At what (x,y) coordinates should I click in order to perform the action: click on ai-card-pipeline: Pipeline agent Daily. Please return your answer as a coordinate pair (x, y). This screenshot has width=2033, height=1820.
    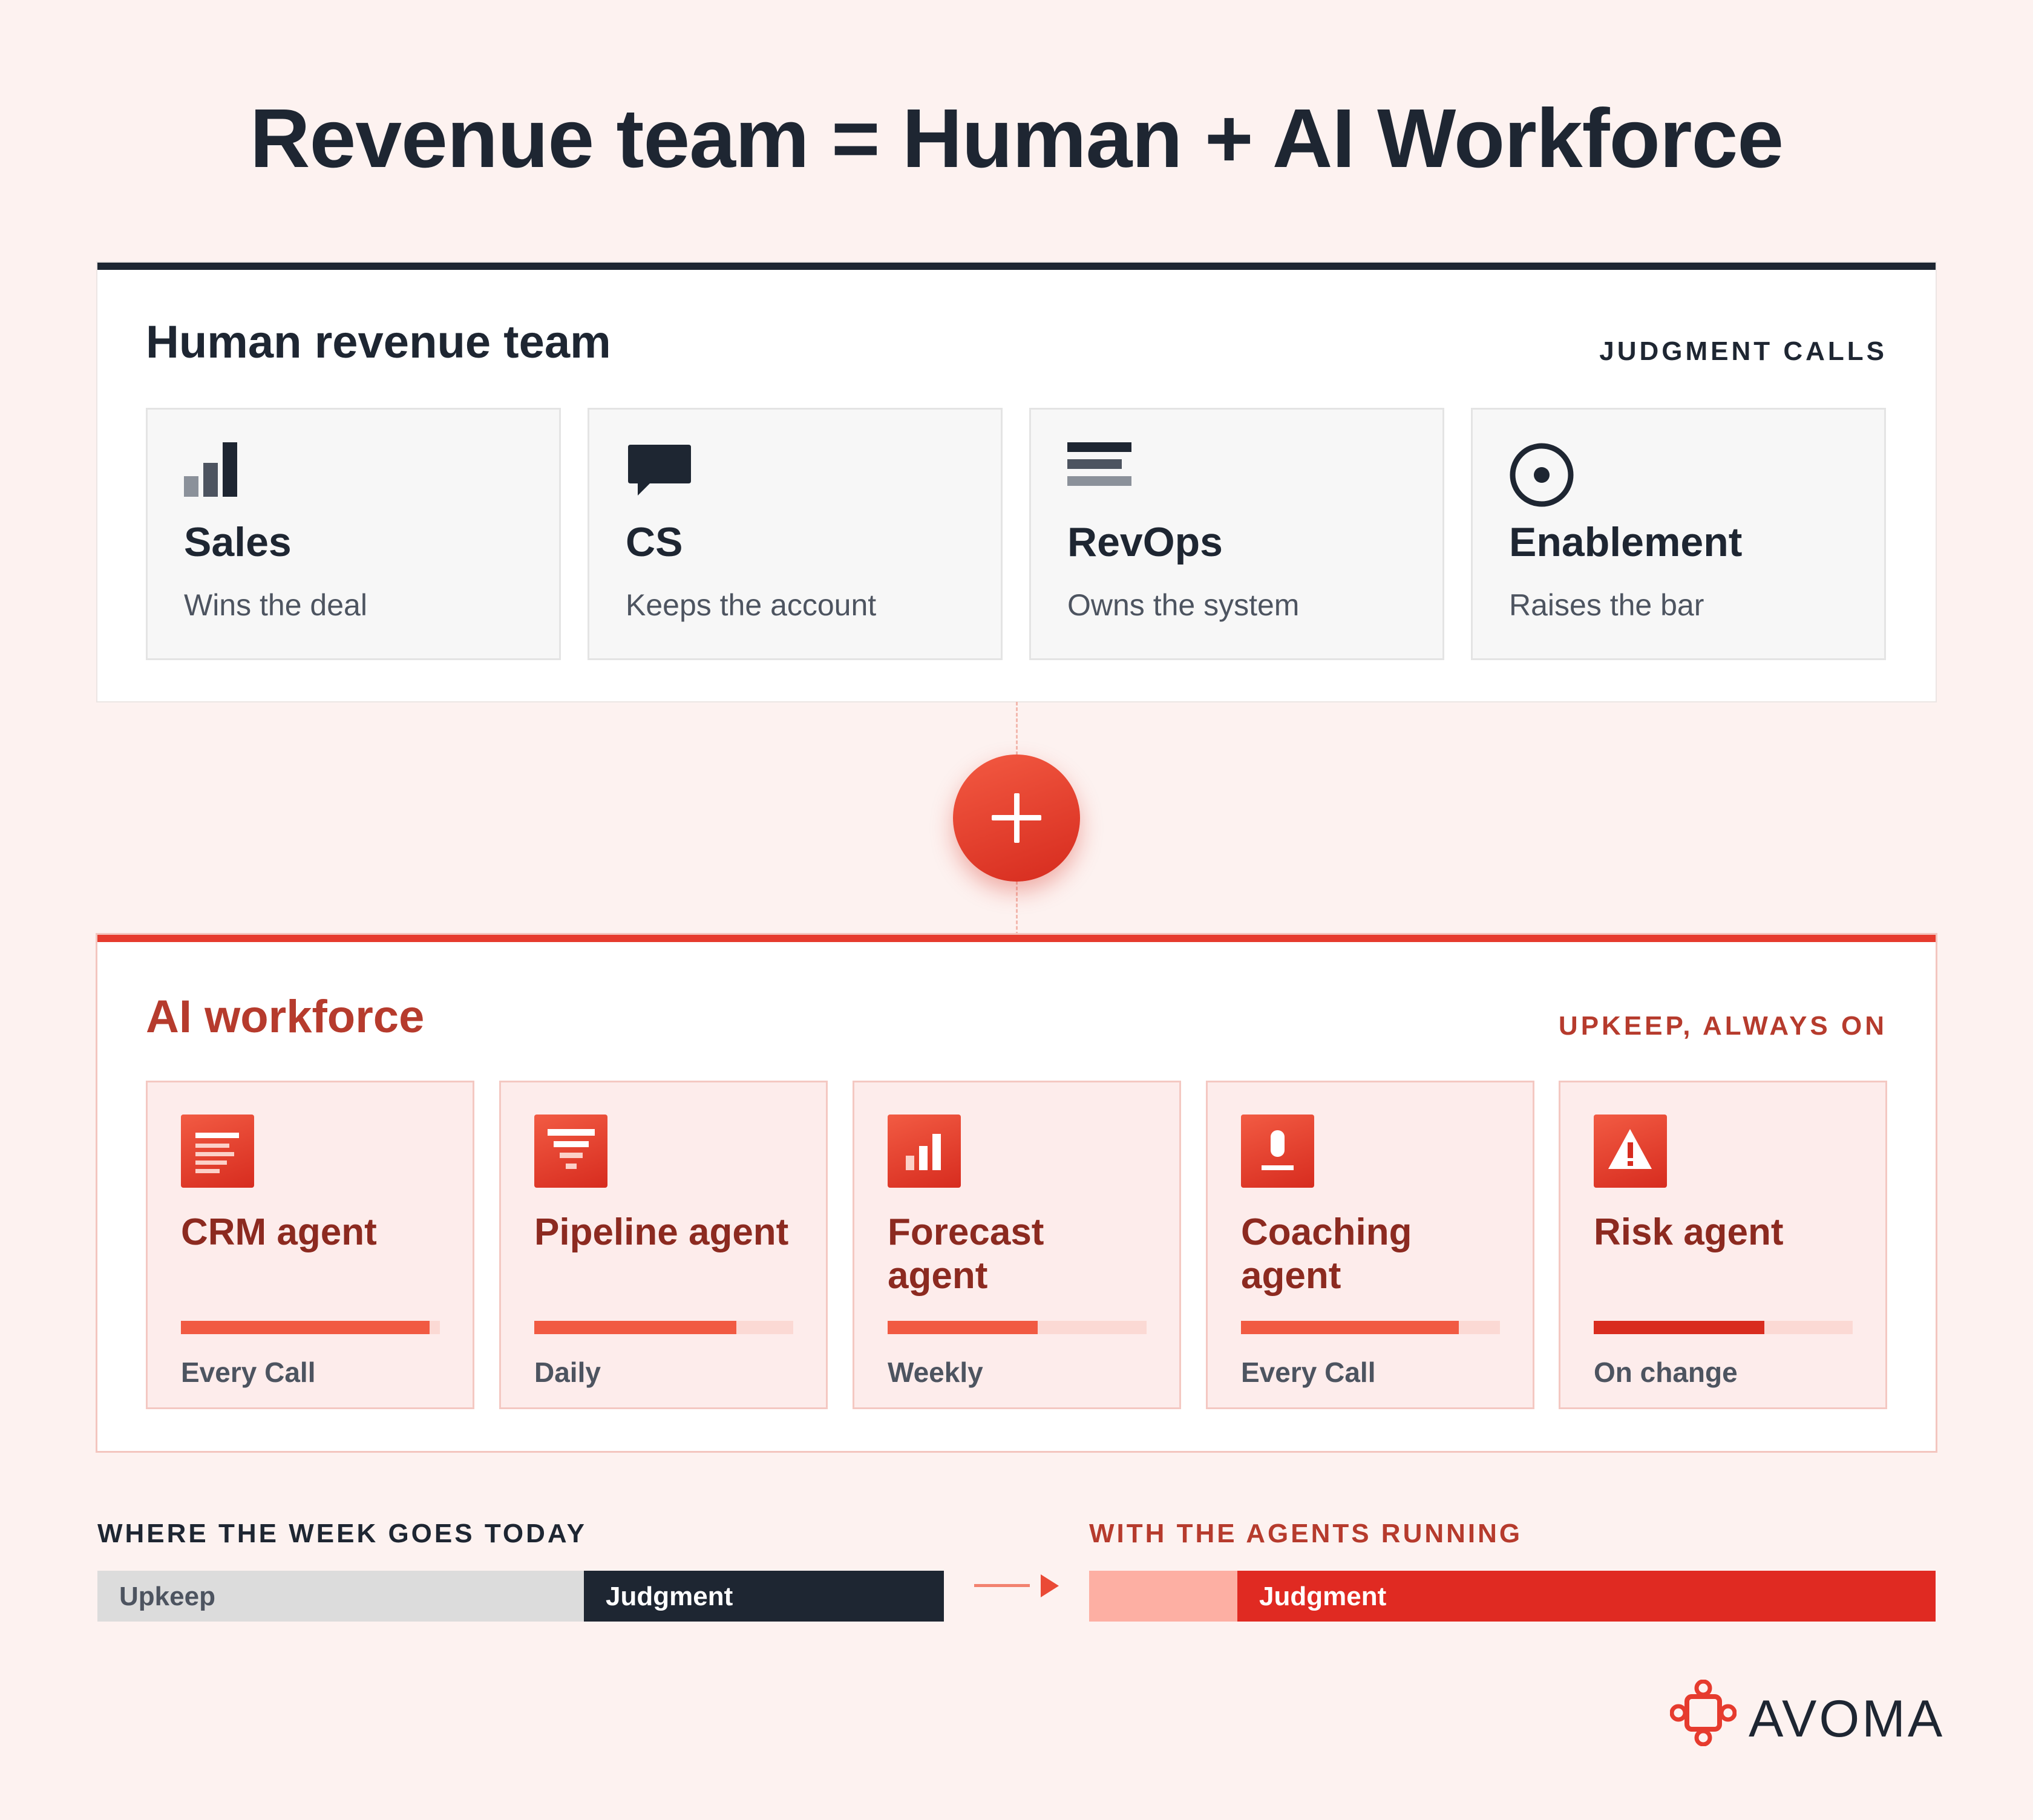
    Looking at the image, I should click on (663, 1245).